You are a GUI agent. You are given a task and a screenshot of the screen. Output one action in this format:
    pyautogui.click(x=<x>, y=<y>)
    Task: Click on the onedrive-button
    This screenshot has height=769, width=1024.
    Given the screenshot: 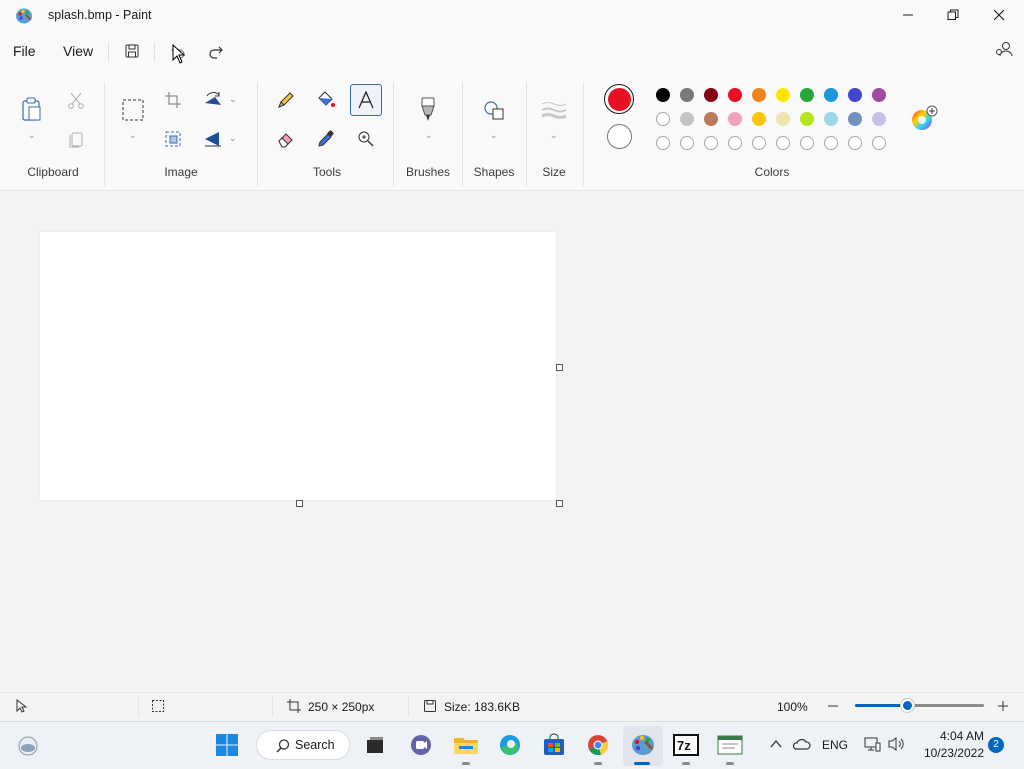 What is the action you would take?
    pyautogui.click(x=801, y=745)
    